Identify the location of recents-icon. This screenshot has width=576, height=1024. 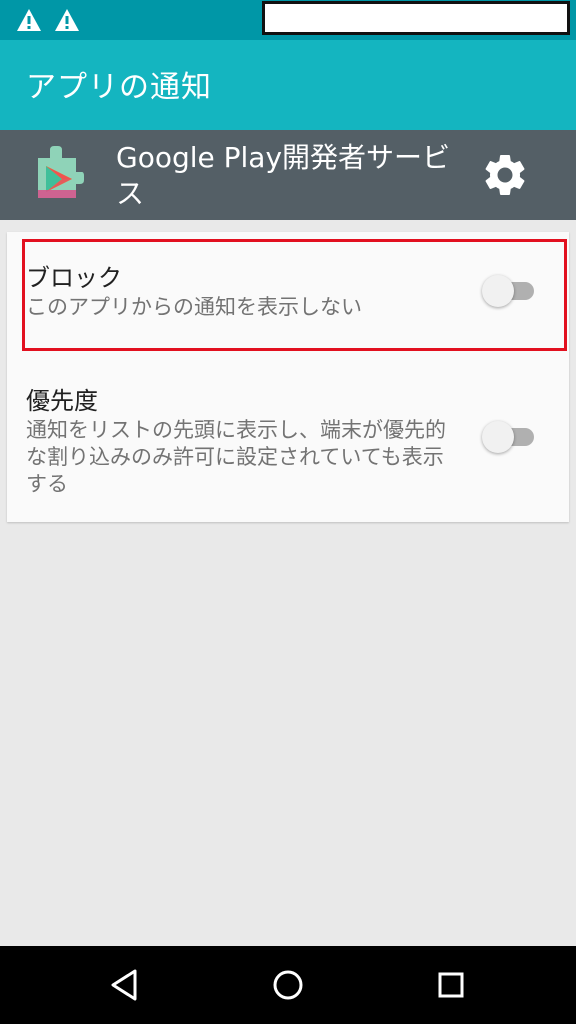
(451, 985).